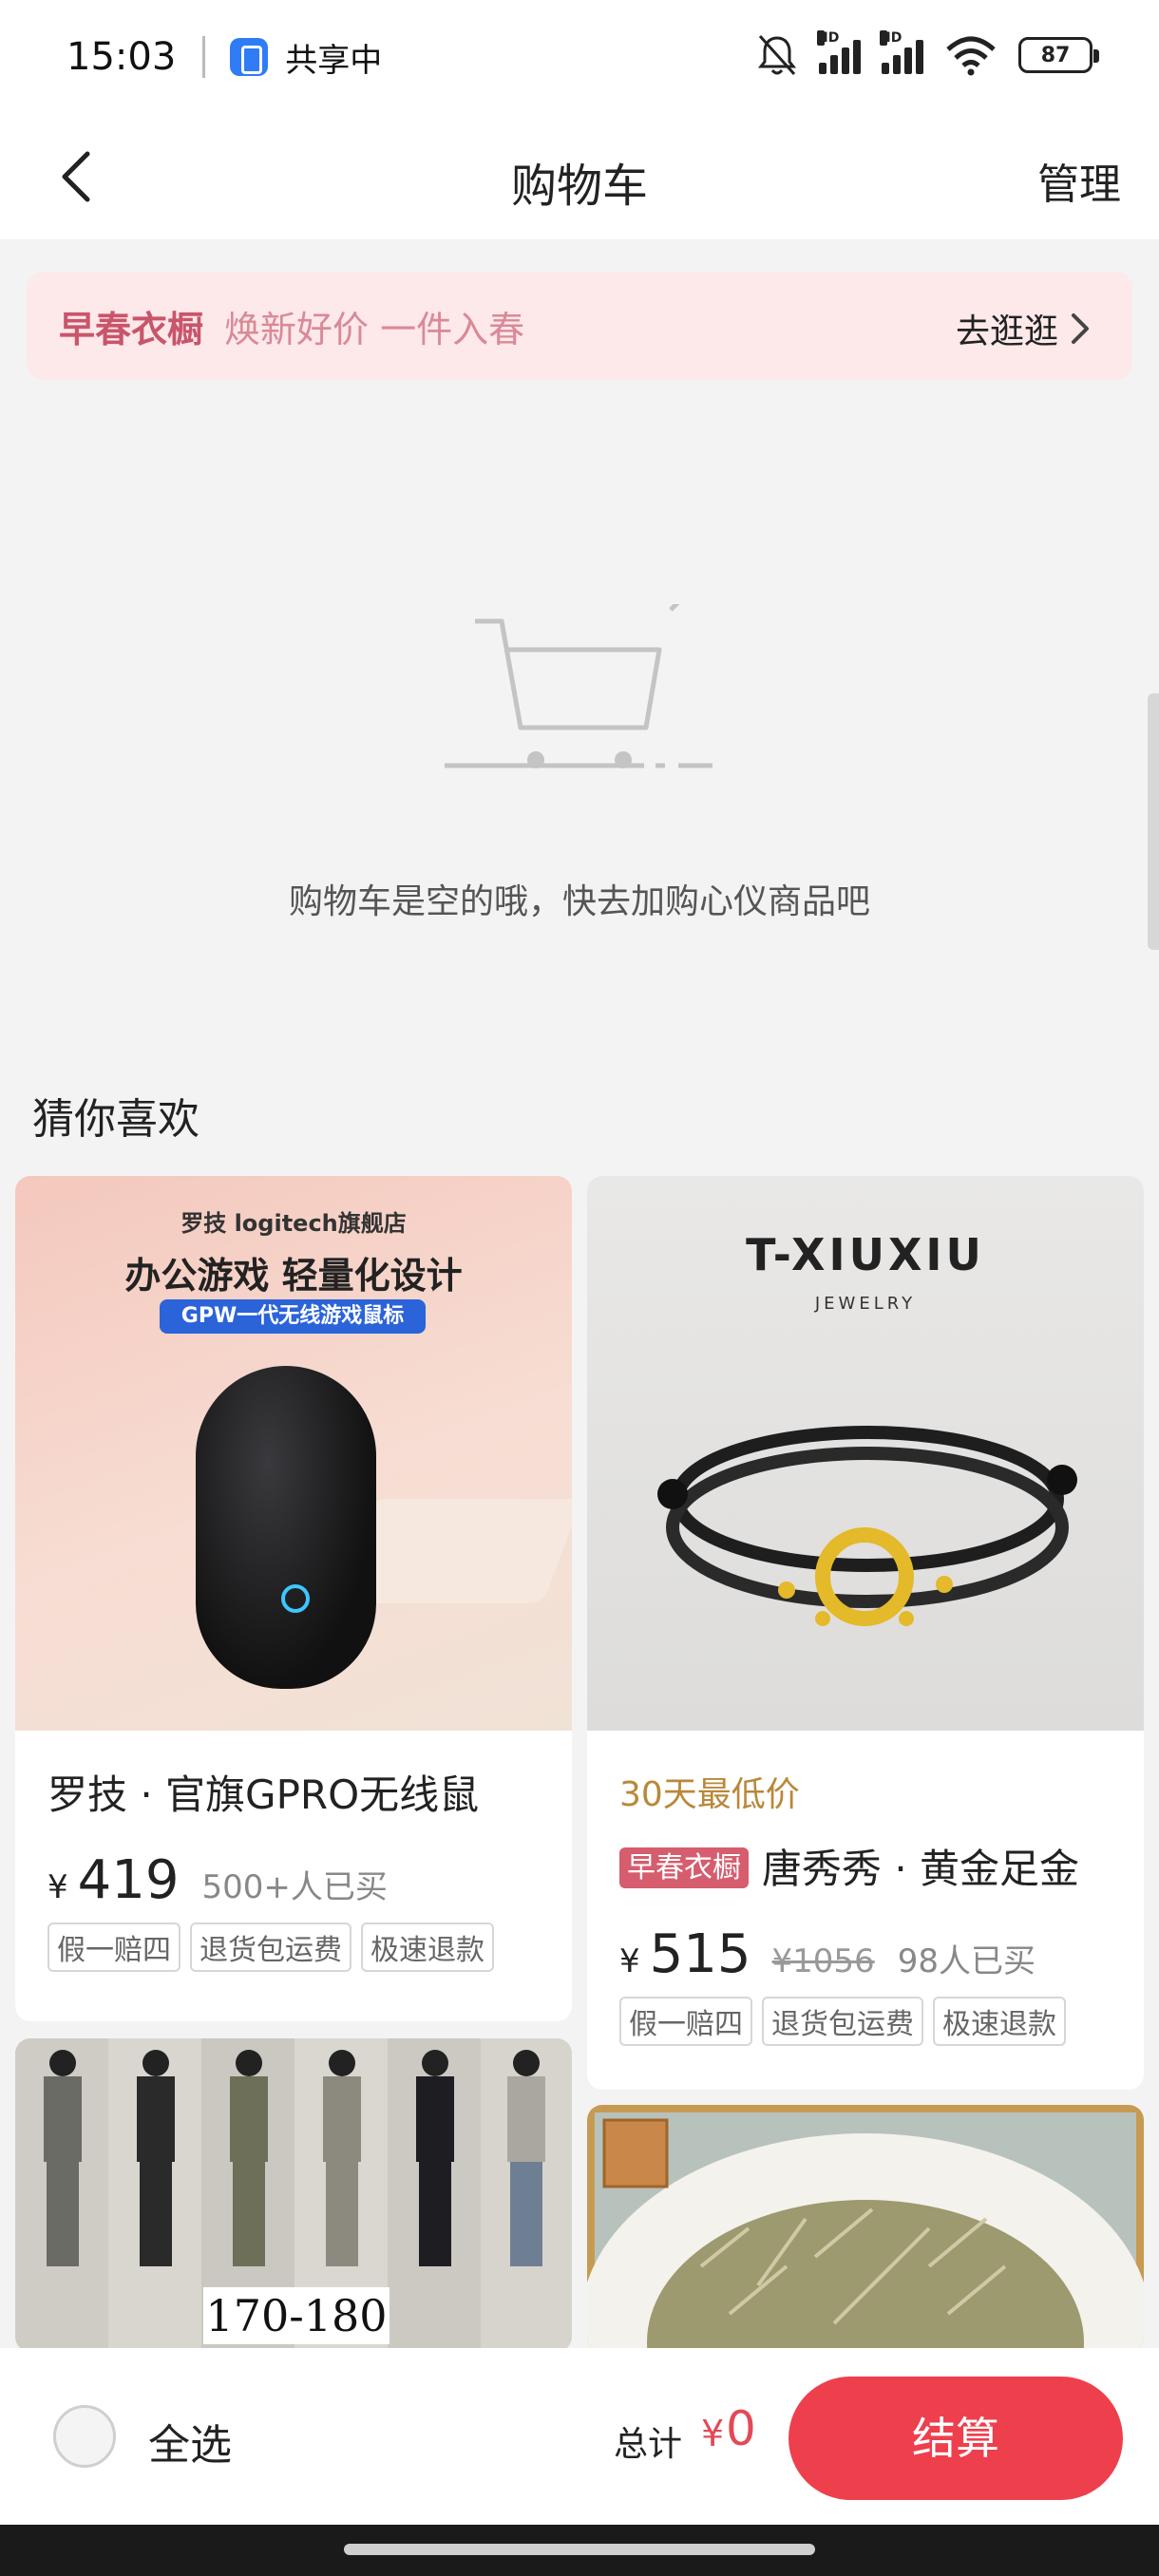 The image size is (1159, 2576). Describe the element at coordinates (249, 57) in the screenshot. I see `screen-share-icon` at that location.